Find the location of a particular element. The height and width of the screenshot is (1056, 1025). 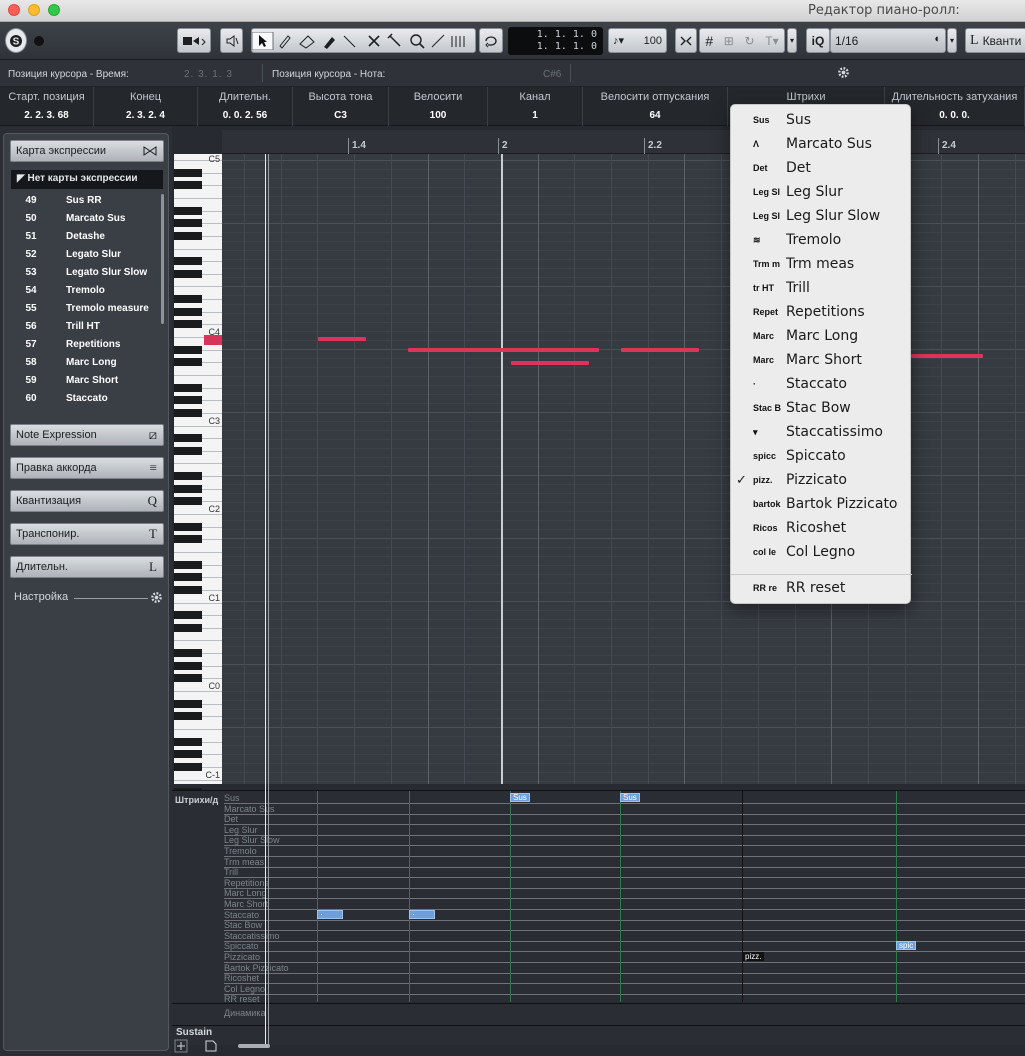

quantize-preset-select: 1/16 ◐ is located at coordinates (888, 40).